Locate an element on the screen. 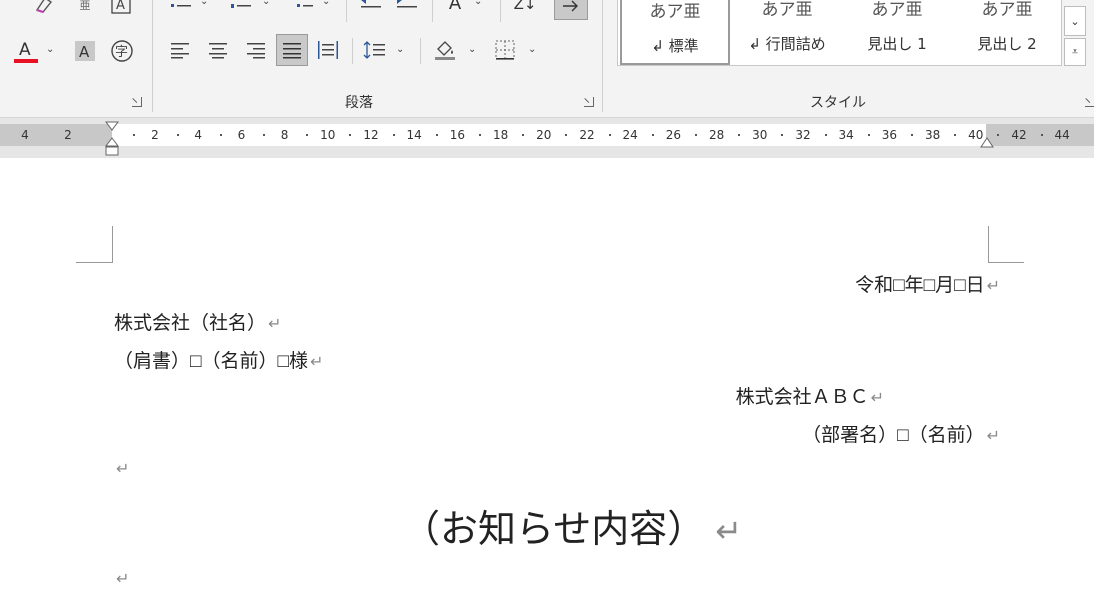 This screenshot has height=607, width=1094. justify-button is located at coordinates (292, 50).